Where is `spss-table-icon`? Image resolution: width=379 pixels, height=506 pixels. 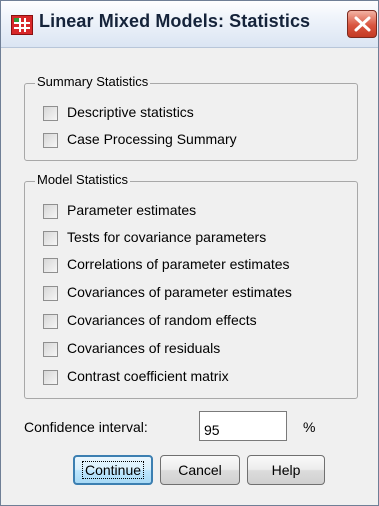
spss-table-icon is located at coordinates (22, 25).